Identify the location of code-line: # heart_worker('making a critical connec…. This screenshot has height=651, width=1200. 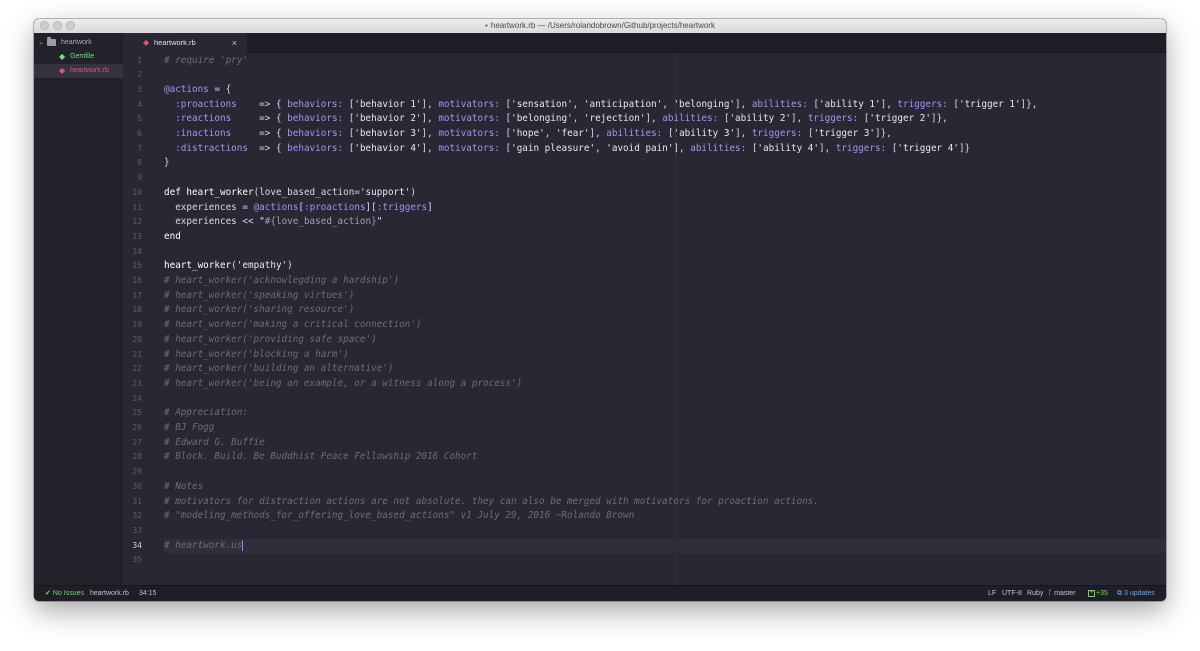
(665, 325).